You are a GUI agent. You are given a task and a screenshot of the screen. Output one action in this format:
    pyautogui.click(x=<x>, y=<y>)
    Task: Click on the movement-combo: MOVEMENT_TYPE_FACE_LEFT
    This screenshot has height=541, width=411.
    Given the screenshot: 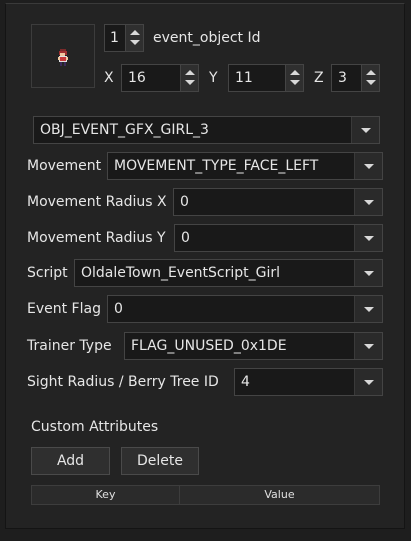 What is the action you would take?
    pyautogui.click(x=245, y=166)
    